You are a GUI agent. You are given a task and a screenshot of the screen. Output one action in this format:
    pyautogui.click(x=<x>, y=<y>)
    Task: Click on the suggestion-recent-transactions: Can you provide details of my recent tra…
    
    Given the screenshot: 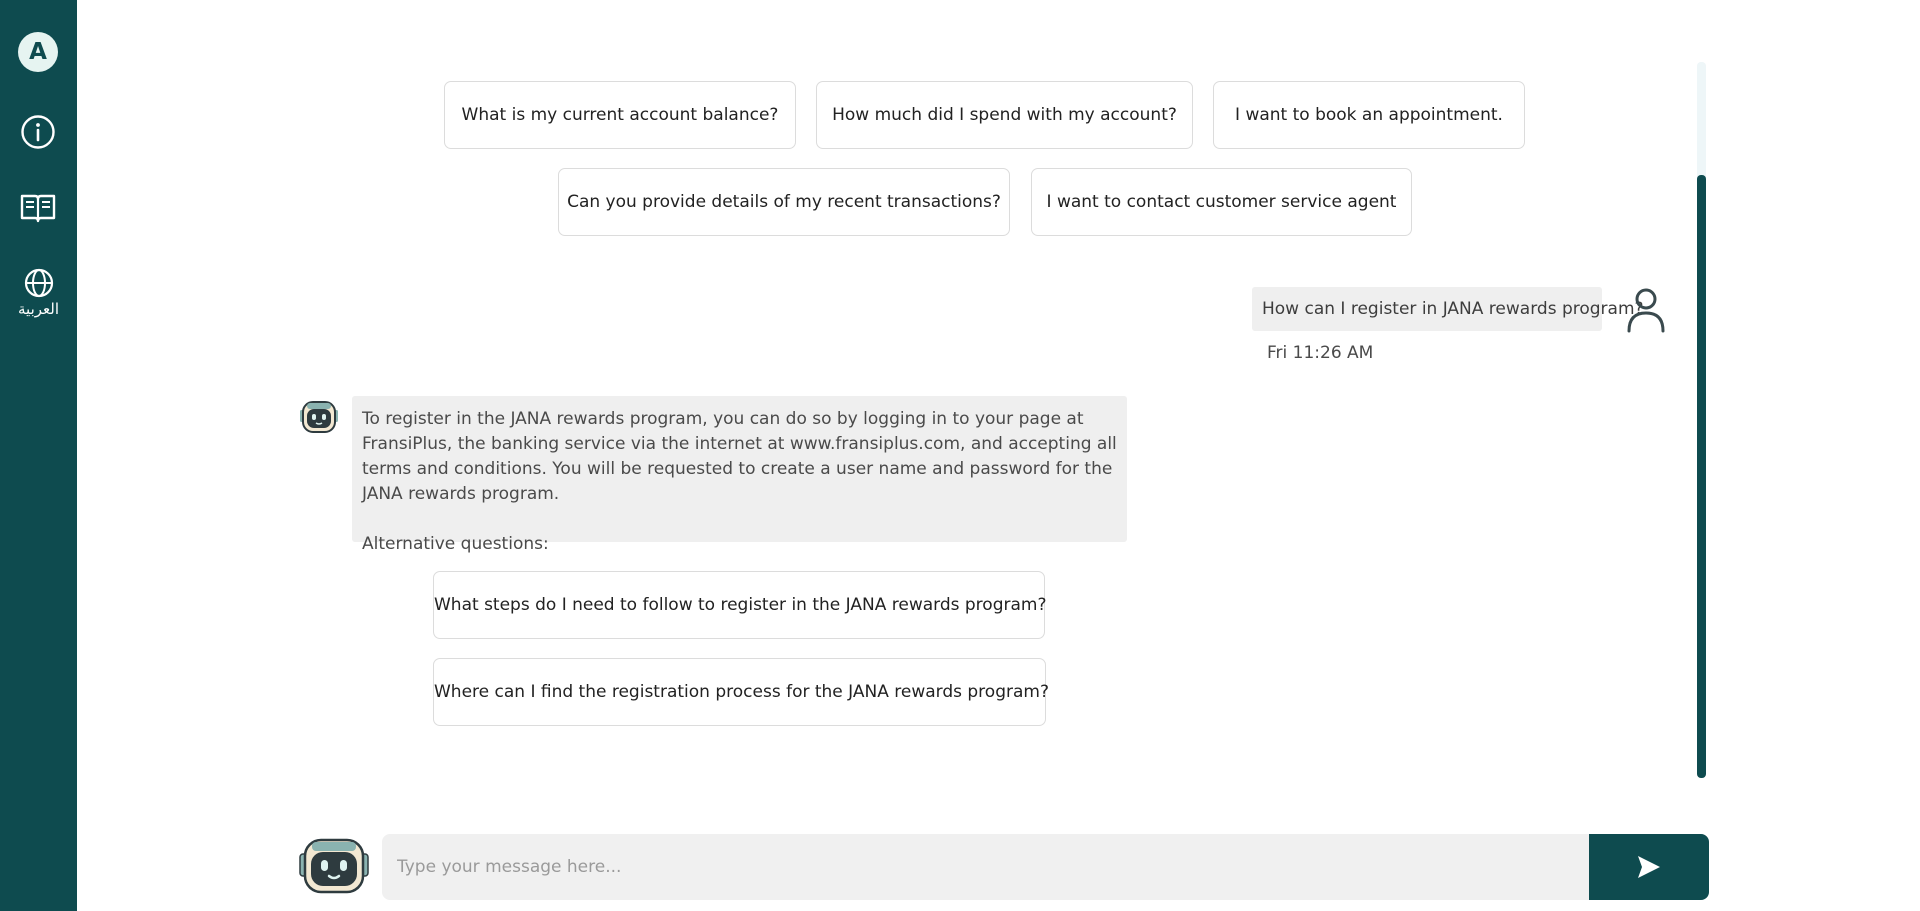 What is the action you would take?
    pyautogui.click(x=784, y=202)
    